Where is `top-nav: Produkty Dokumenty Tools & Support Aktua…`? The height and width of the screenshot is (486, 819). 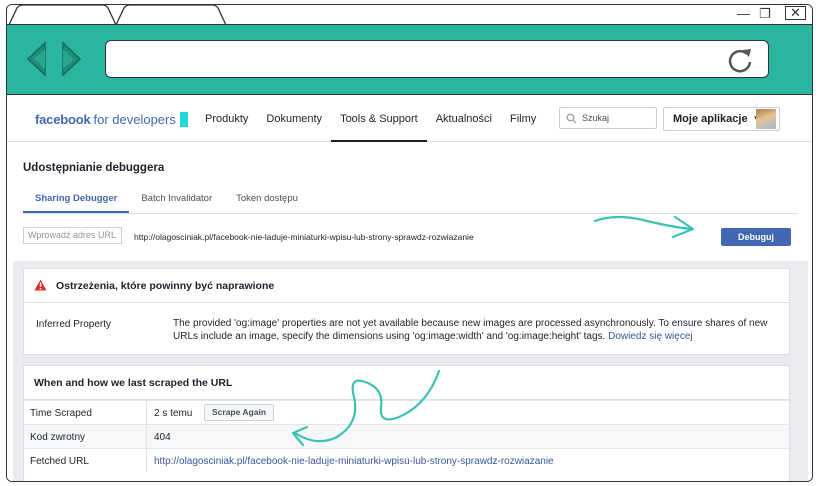 top-nav: Produkty Dokumenty Tools & Support Aktua… is located at coordinates (370, 119).